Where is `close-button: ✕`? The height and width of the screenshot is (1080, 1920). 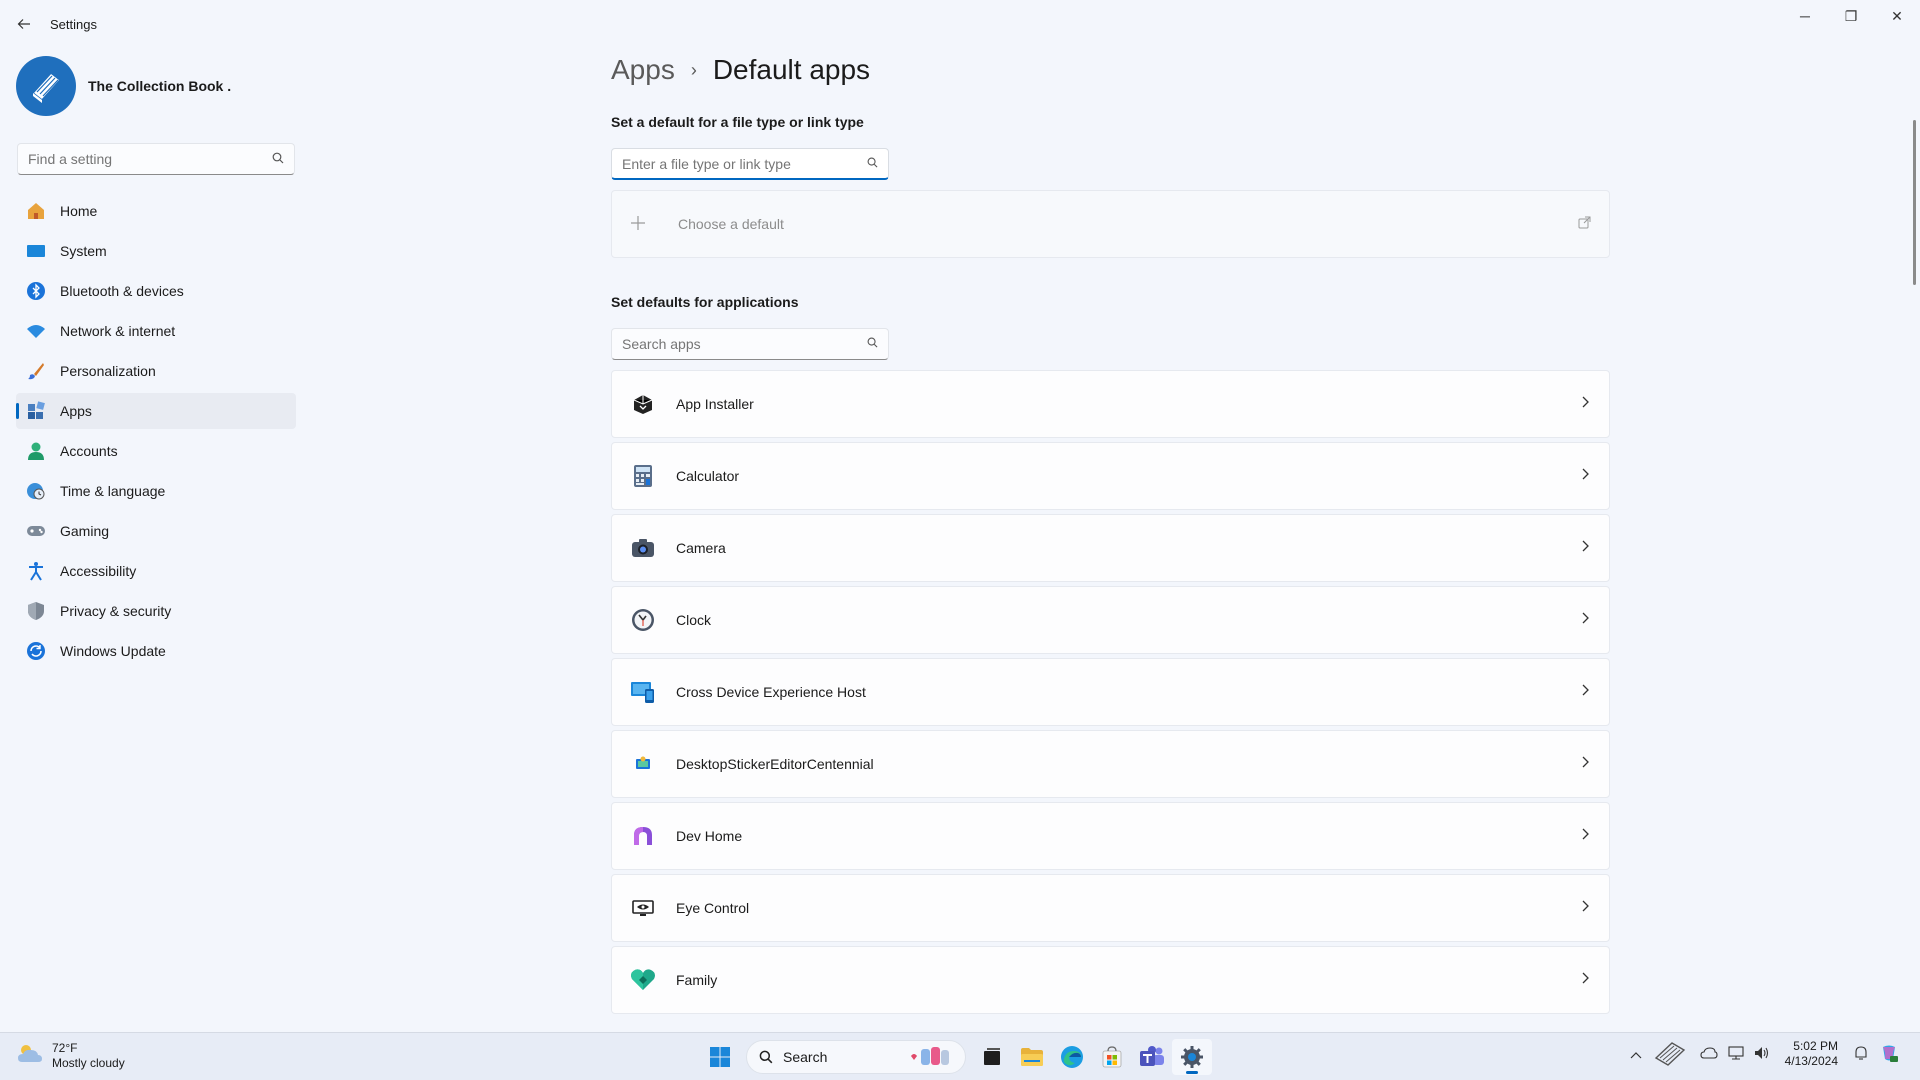 close-button: ✕ is located at coordinates (1897, 16).